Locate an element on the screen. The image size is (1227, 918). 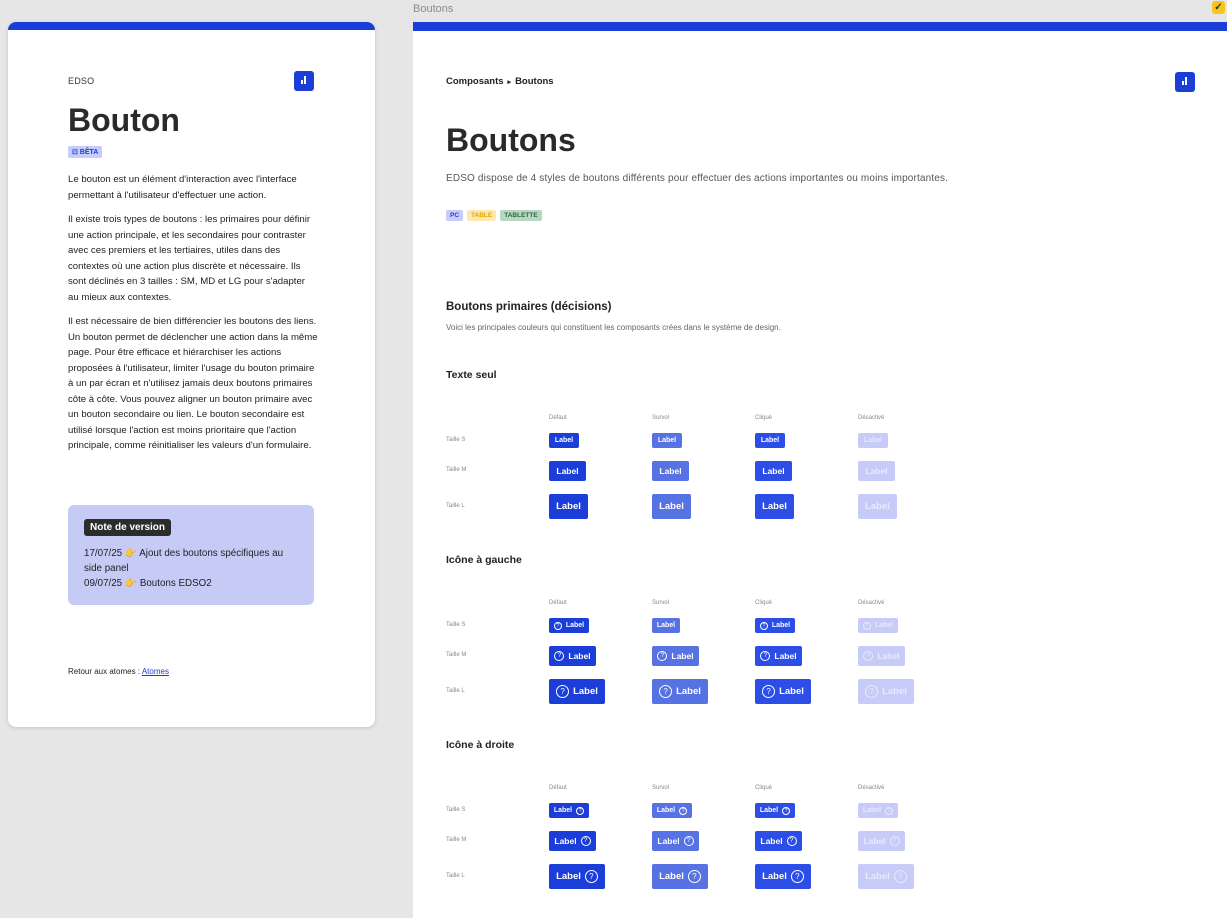
button-clicked-l: ? Label is located at coordinates (783, 691).